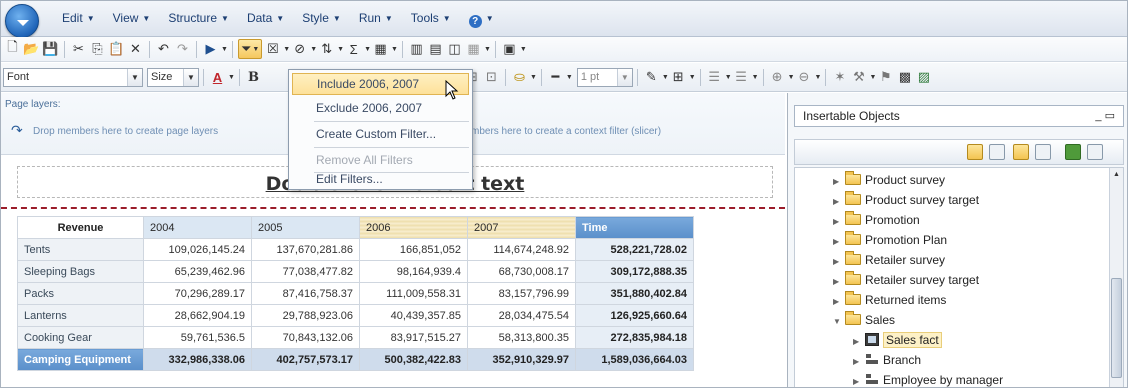 This screenshot has width=1128, height=388. Describe the element at coordinates (413, 359) in the screenshot. I see `summary-cell: 500,382,422.83` at that location.